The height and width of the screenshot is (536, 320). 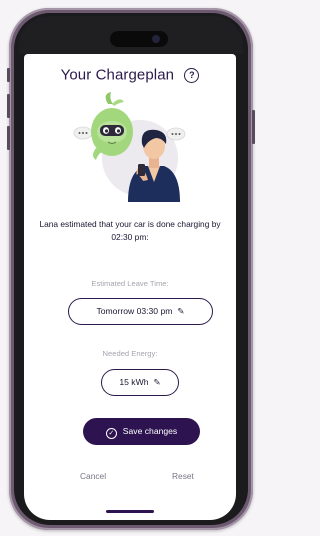 I want to click on needed-energy-button: 15 kWh ✎, so click(x=140, y=382).